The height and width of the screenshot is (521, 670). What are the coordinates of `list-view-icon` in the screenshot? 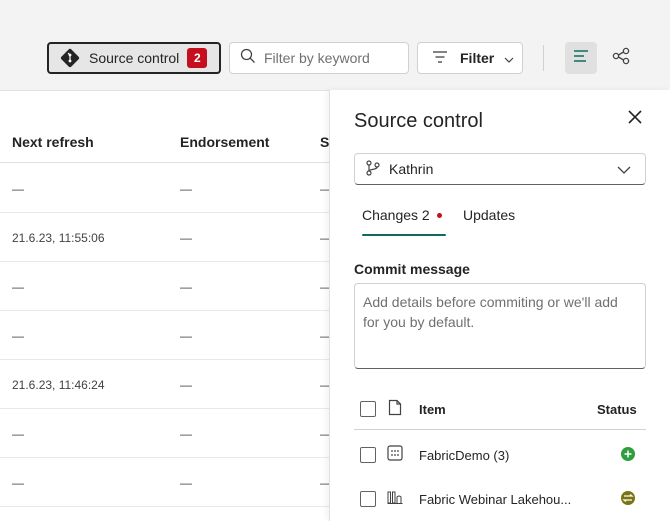 It's located at (581, 58).